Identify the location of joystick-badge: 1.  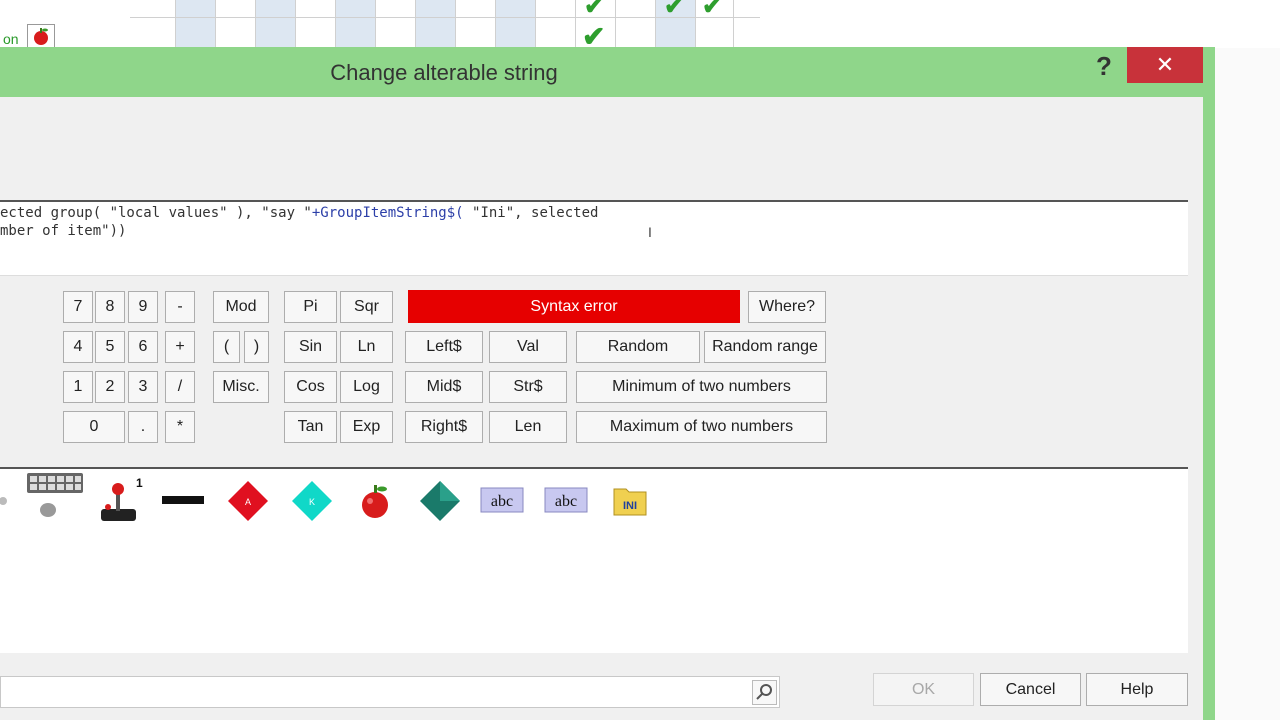
(139, 483).